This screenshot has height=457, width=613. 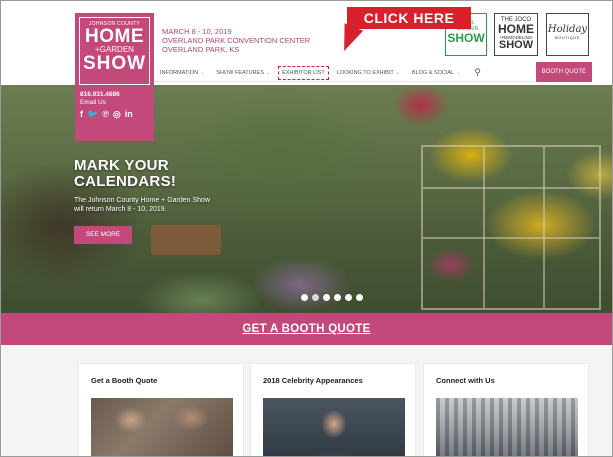 I want to click on card-title: 2018 Celebrity Appearances, so click(x=313, y=380).